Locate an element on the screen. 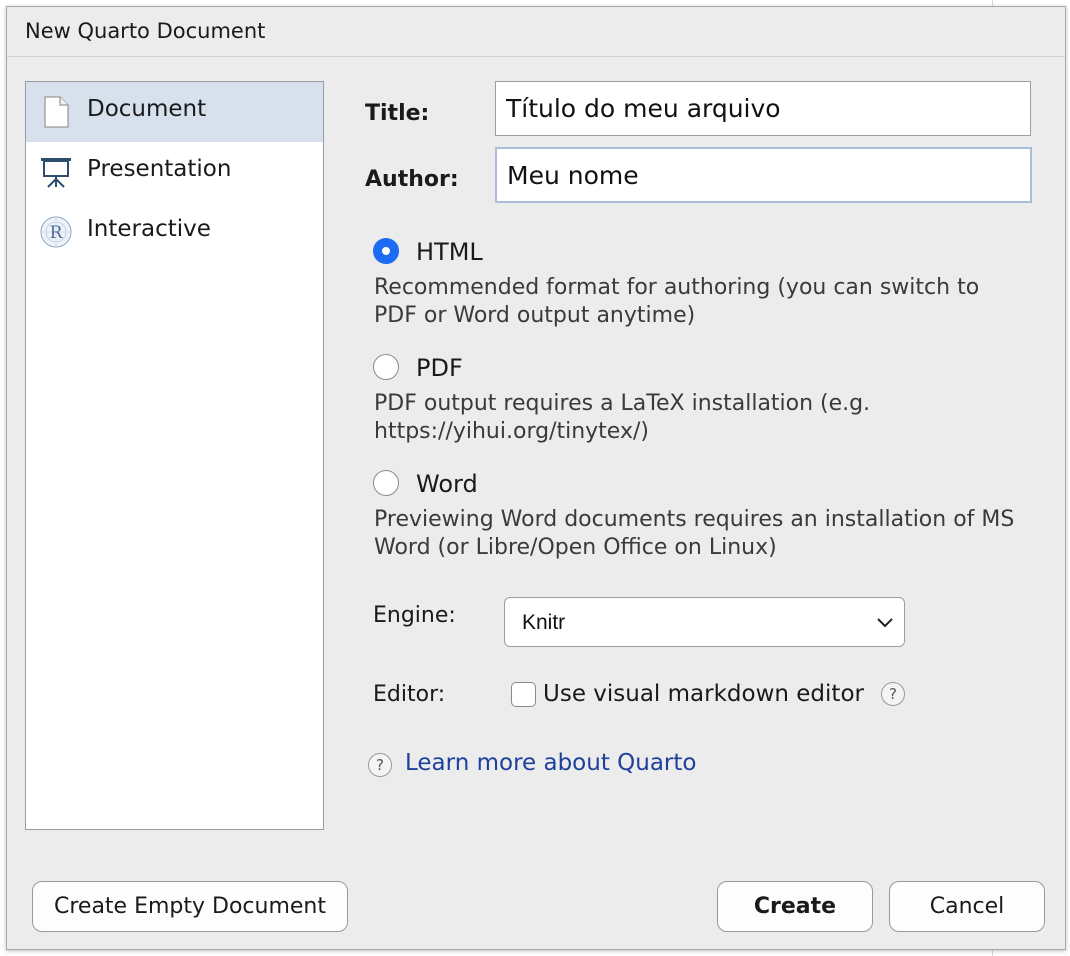 Image resolution: width=1070 pixels, height=956 pixels. engine-label: Engine: is located at coordinates (414, 615).